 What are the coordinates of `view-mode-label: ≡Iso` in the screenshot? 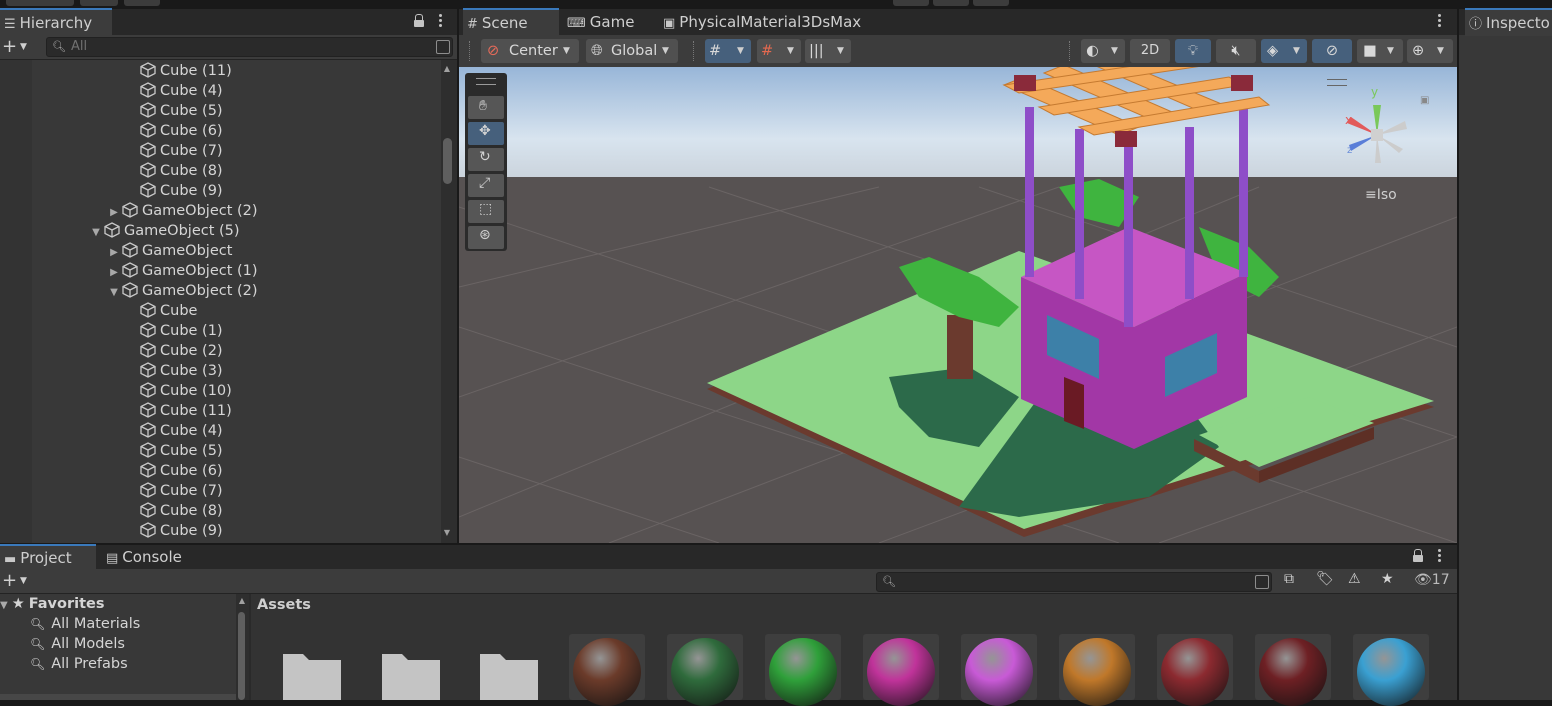 It's located at (1381, 195).